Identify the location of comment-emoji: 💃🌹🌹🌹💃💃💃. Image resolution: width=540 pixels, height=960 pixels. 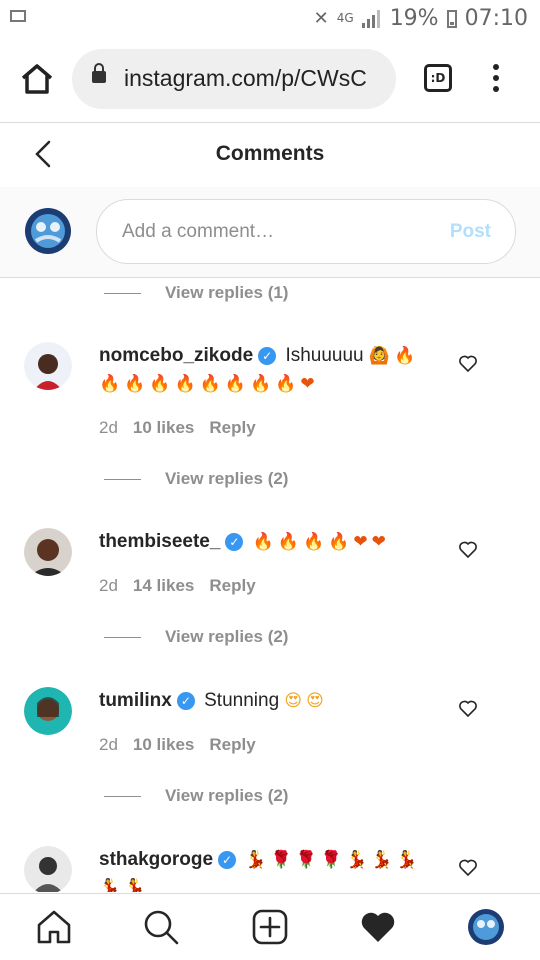
(333, 860).